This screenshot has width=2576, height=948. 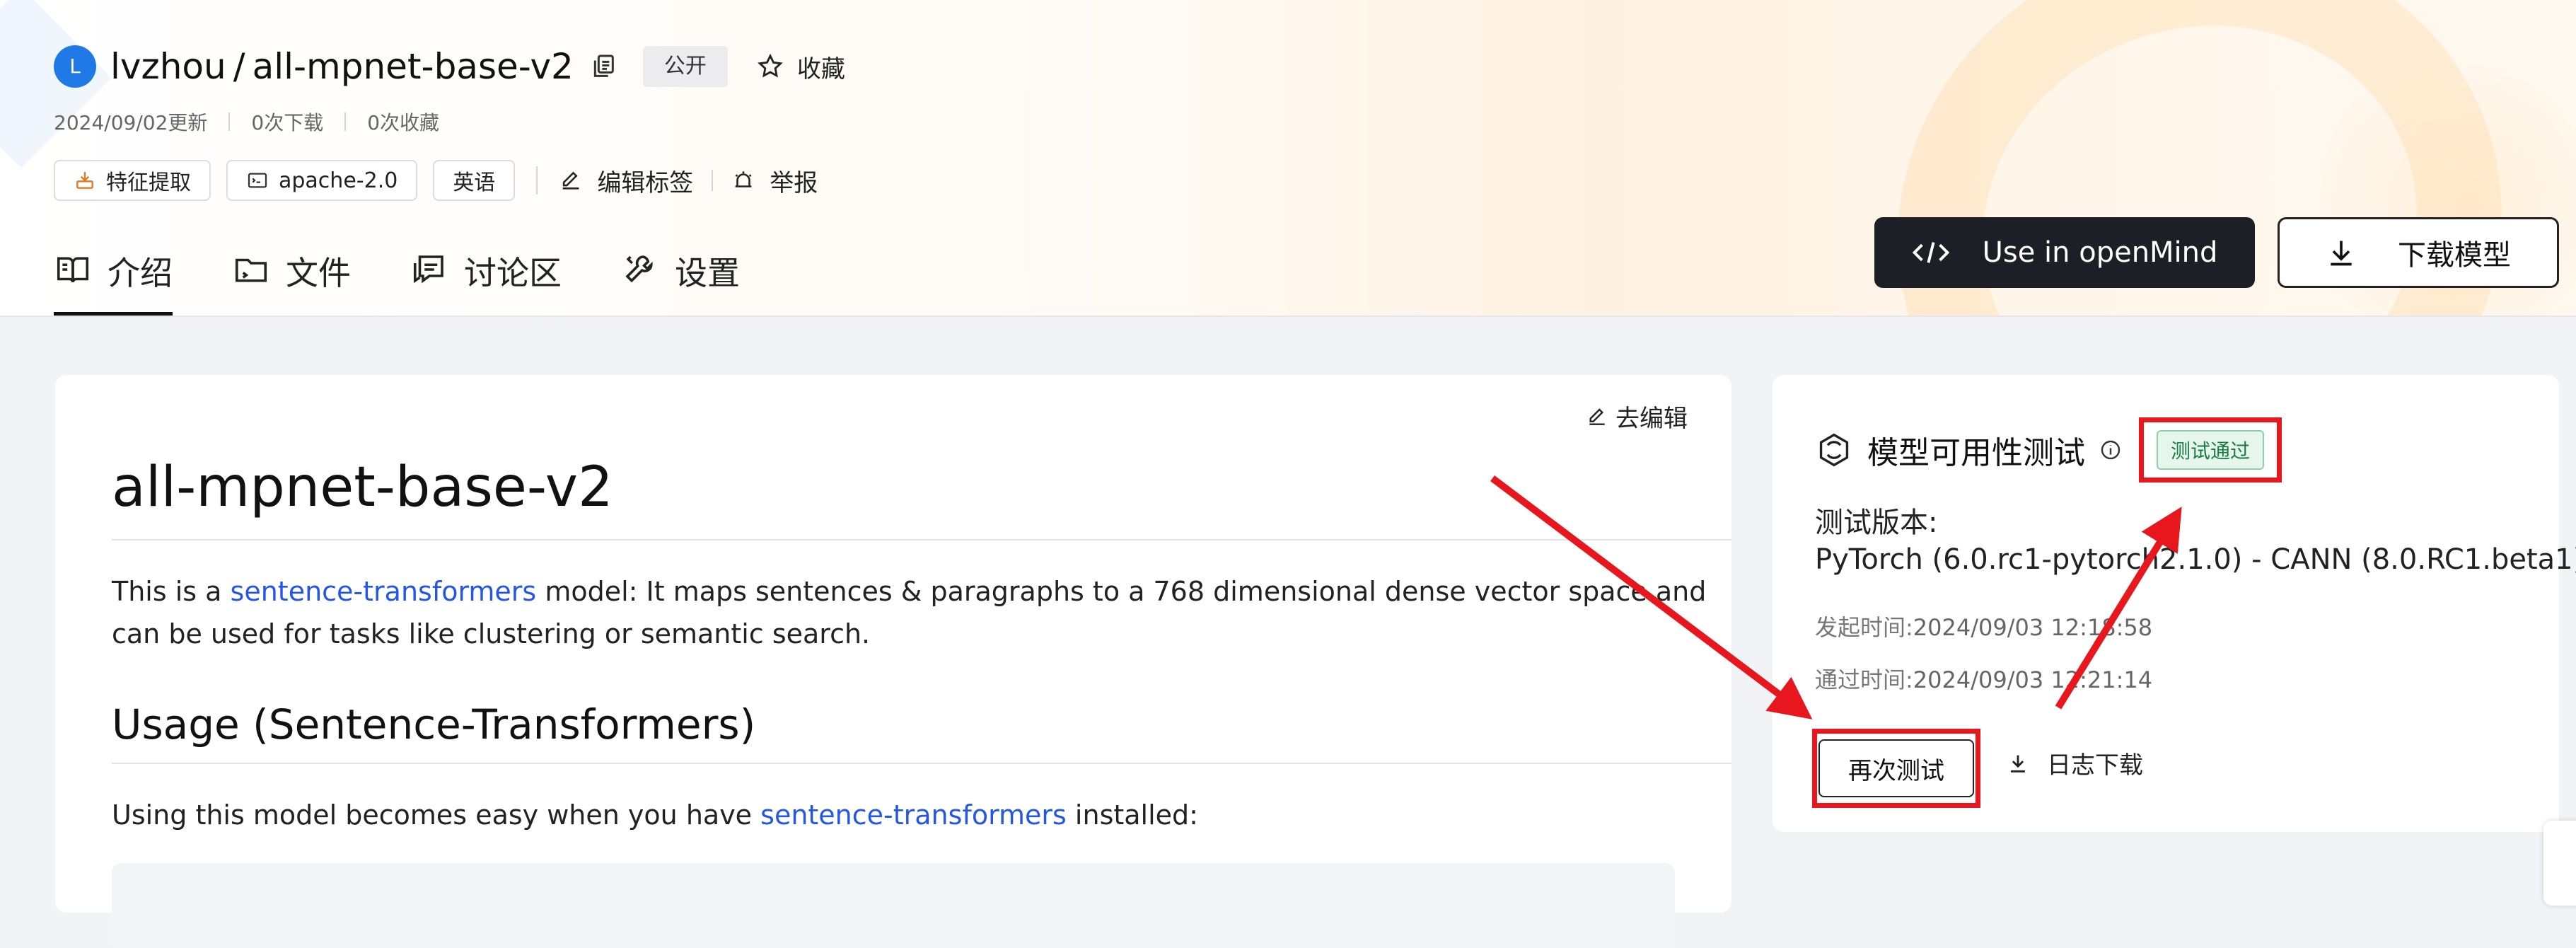 What do you see at coordinates (168, 66) in the screenshot?
I see `repo-owner-link: lvzhou` at bounding box center [168, 66].